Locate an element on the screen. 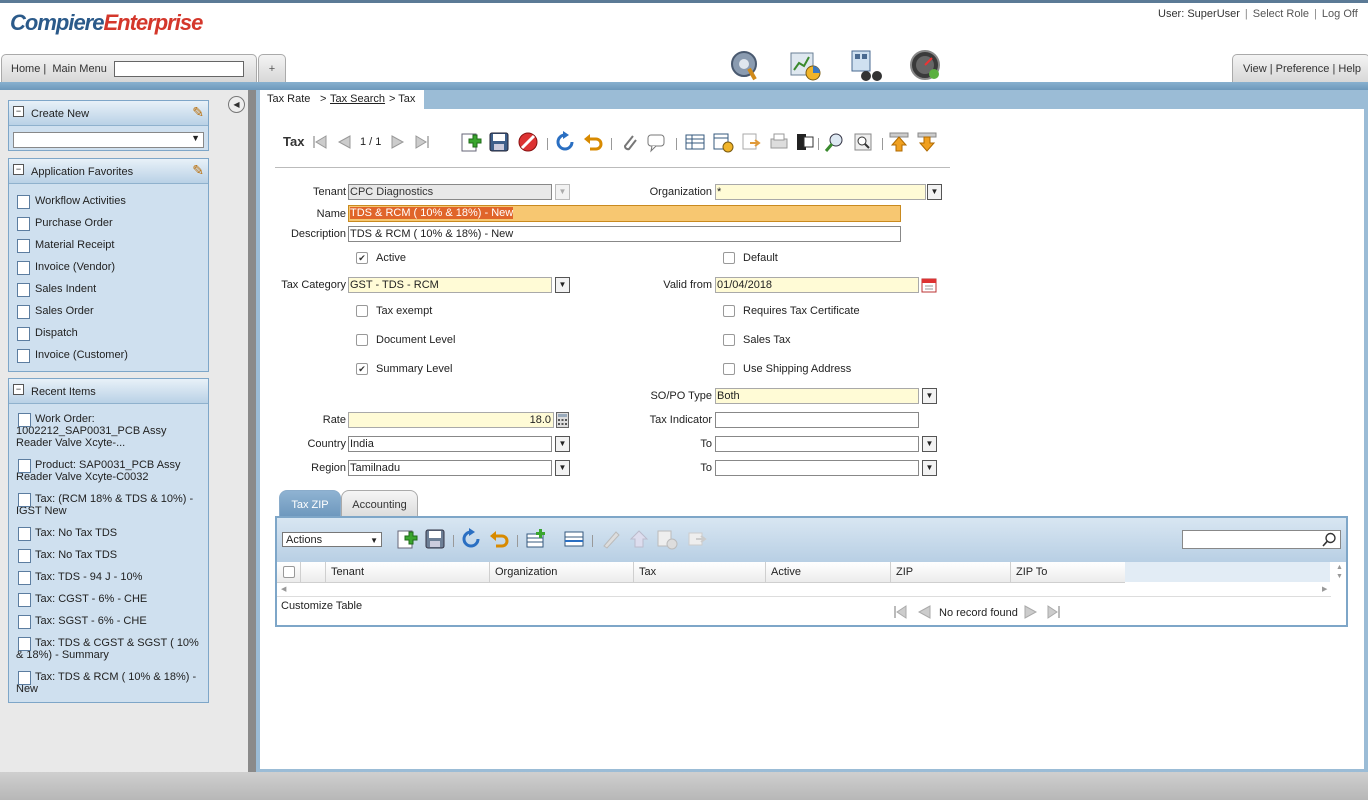 The image size is (1368, 800). to-country-field is located at coordinates (817, 444).